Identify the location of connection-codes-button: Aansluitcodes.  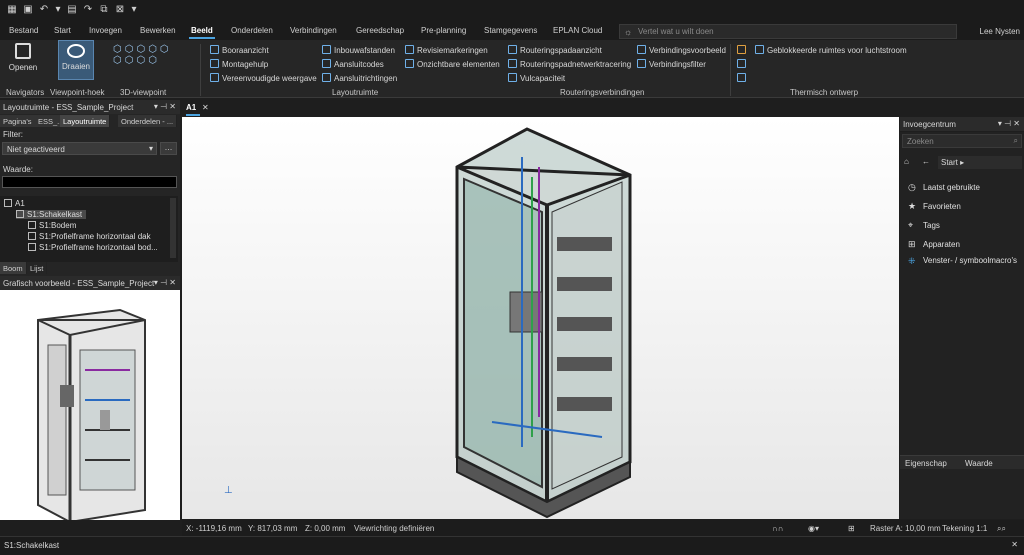
(353, 64).